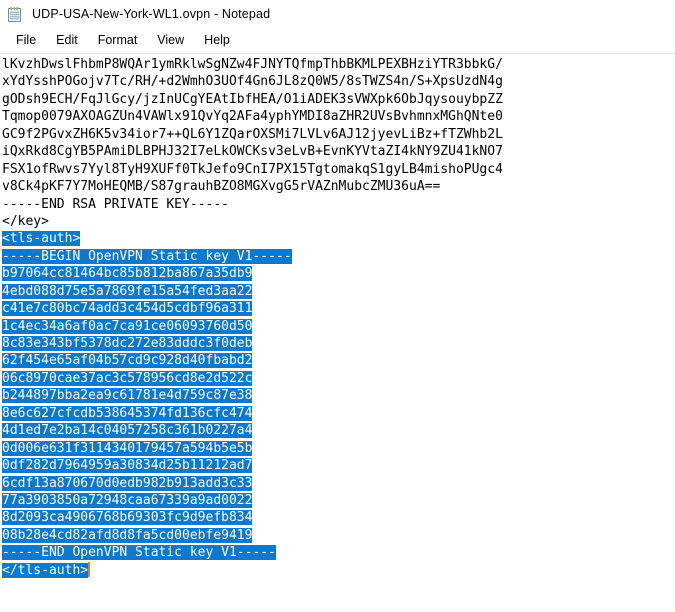 The image size is (675, 612). Describe the element at coordinates (127, 274) in the screenshot. I see `selected-text-run: b97064cc81464bc85b812ba867a35db9` at that location.